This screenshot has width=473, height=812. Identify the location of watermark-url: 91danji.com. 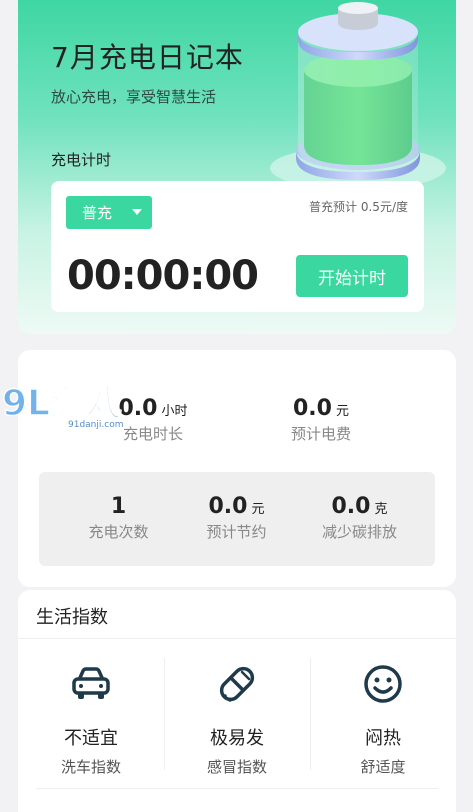
(95, 425).